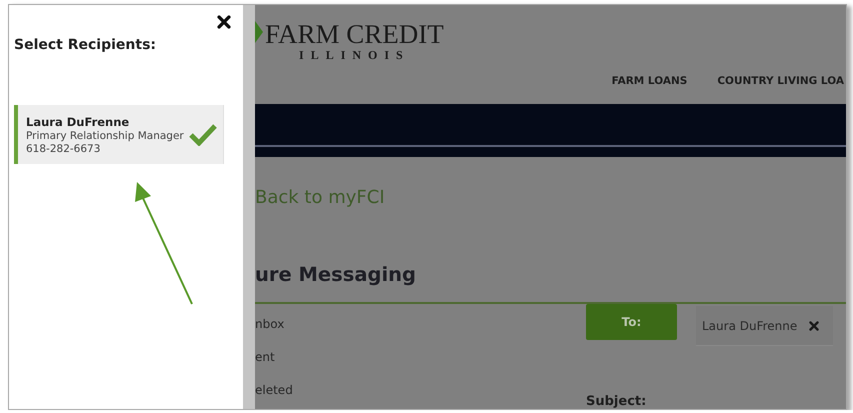 This screenshot has width=853, height=413. Describe the element at coordinates (64, 148) in the screenshot. I see `recipient-phone: 618-282-6673` at that location.